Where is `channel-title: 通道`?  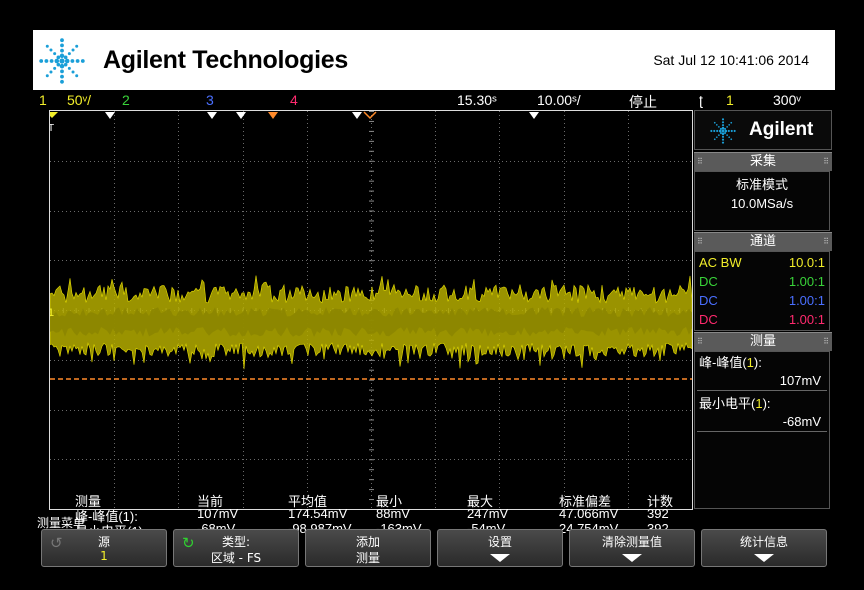
channel-title: 通道 is located at coordinates (762, 241).